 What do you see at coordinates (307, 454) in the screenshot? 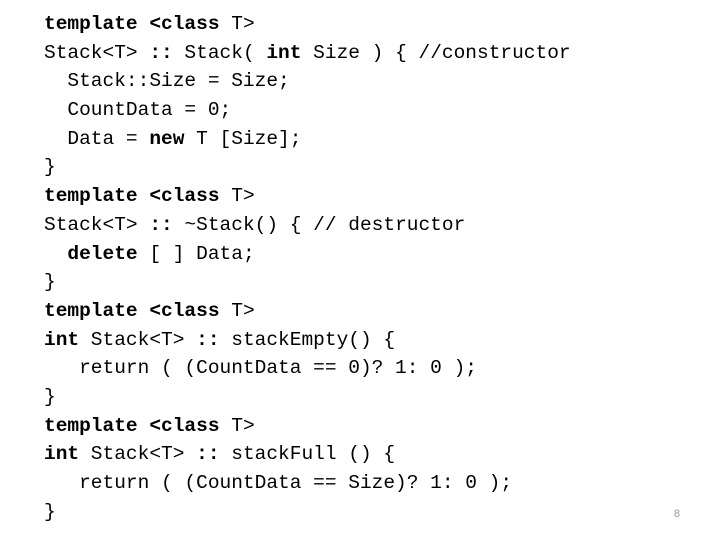
I see `code-text: stackFull () {` at bounding box center [307, 454].